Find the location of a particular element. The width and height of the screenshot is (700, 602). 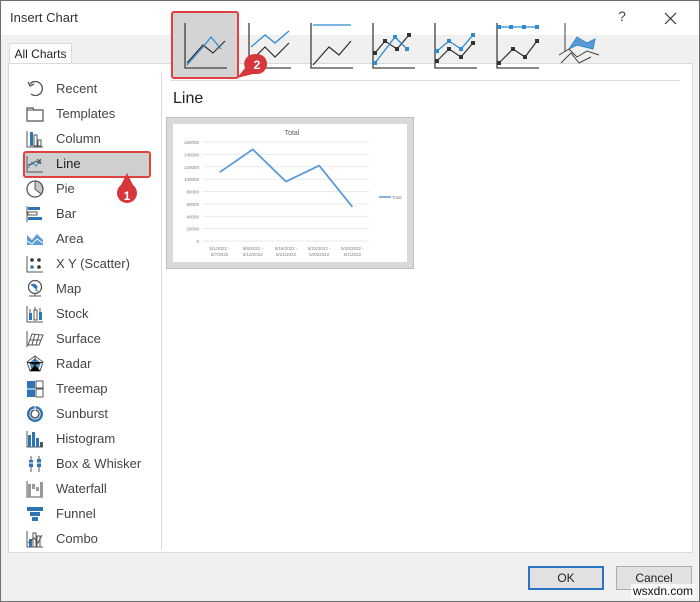

sidebar-item-label: Histogram is located at coordinates (86, 438).